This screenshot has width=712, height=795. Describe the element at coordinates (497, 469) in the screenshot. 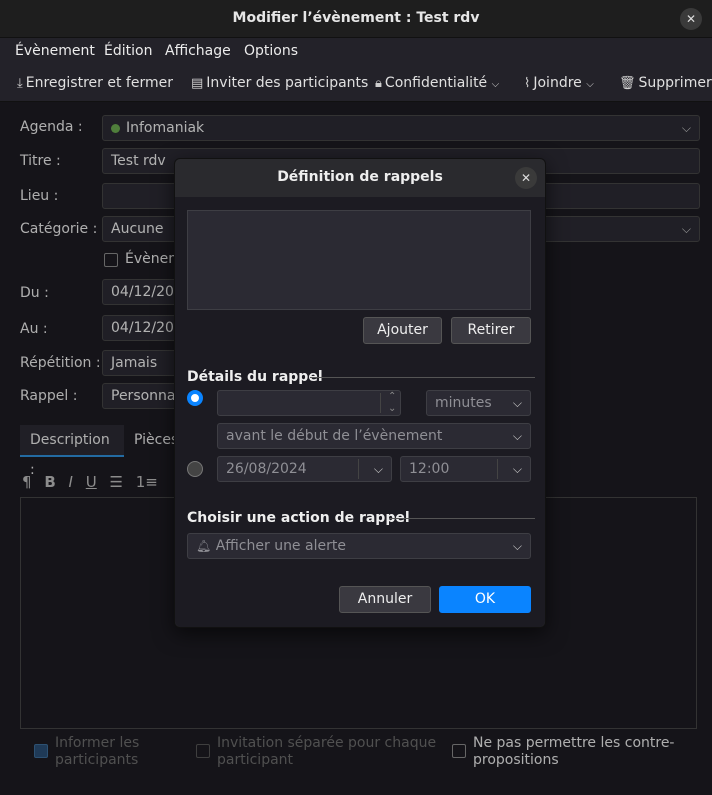

I see `time-divider` at that location.